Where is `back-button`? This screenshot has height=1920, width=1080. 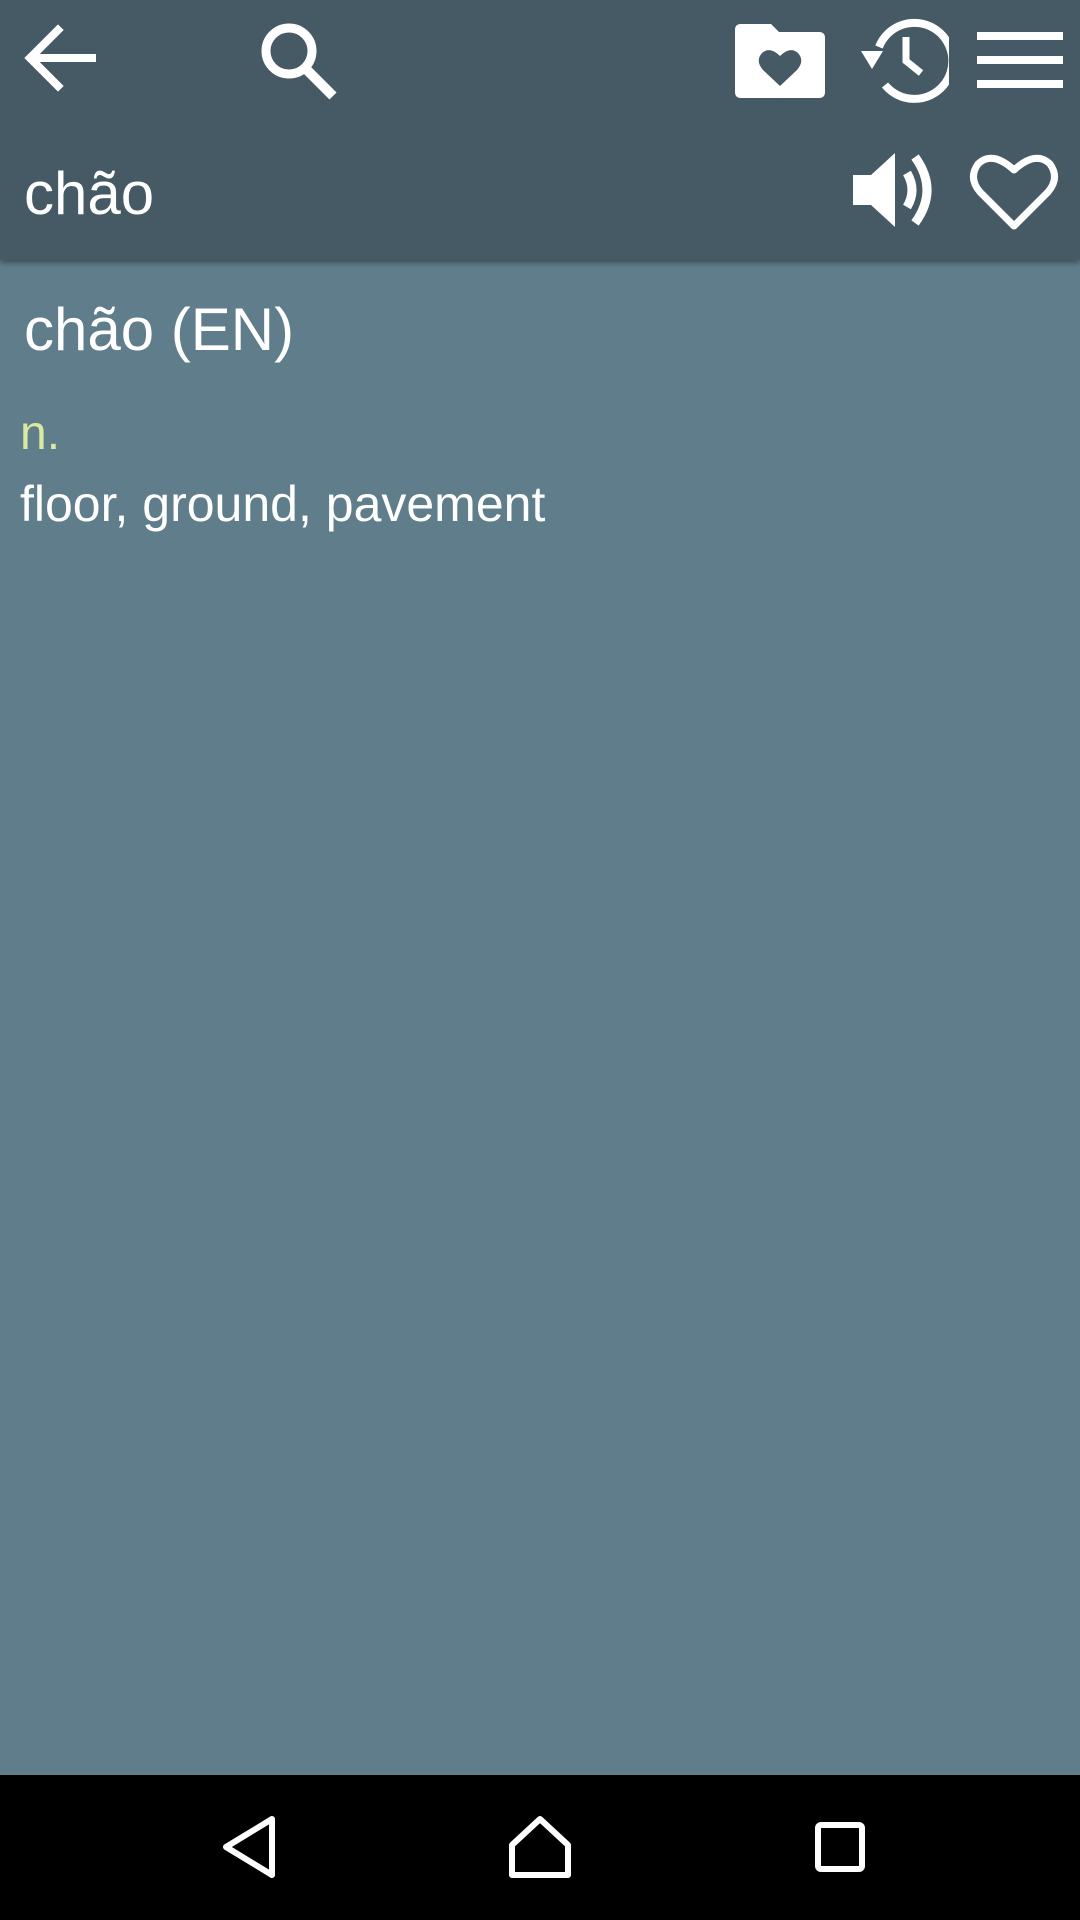
back-button is located at coordinates (60, 58).